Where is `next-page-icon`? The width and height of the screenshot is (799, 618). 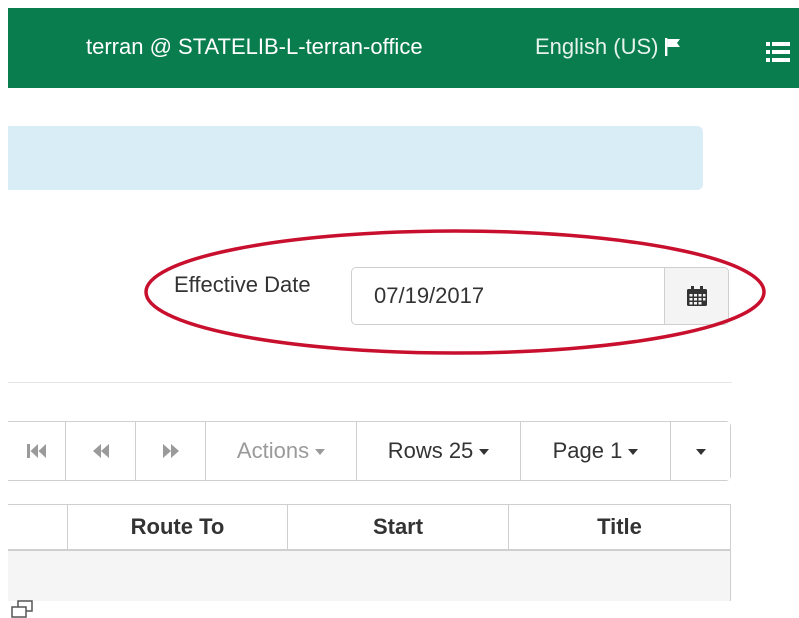
next-page-icon is located at coordinates (170, 451).